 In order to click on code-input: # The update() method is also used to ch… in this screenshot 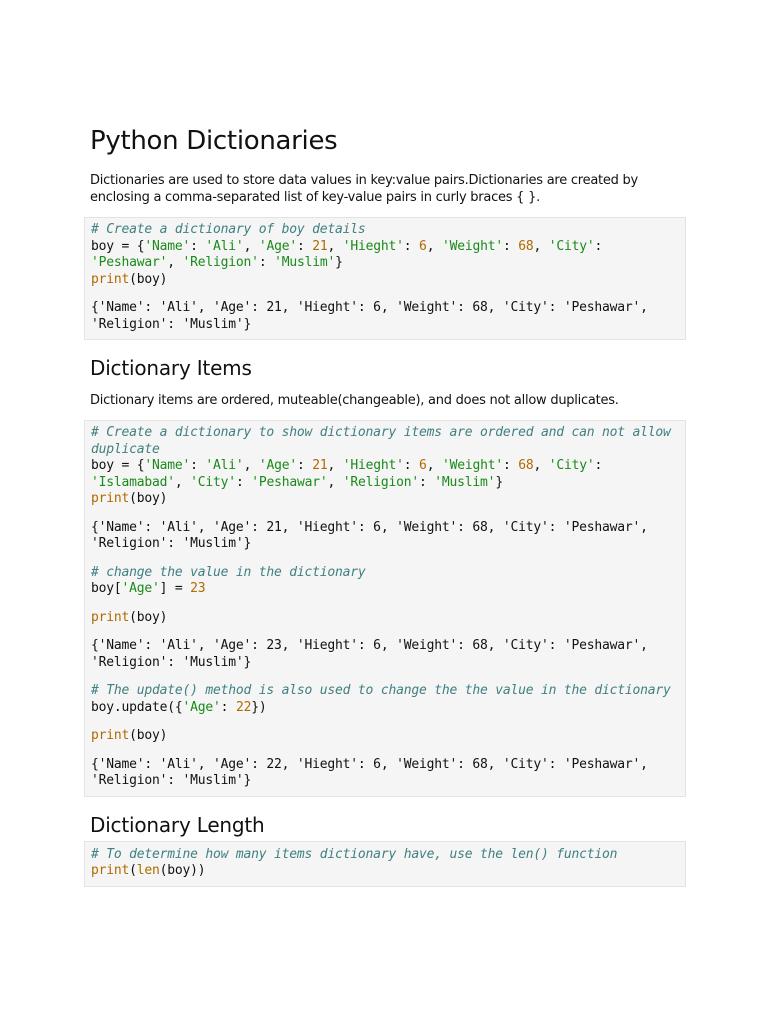, I will do `click(381, 699)`.